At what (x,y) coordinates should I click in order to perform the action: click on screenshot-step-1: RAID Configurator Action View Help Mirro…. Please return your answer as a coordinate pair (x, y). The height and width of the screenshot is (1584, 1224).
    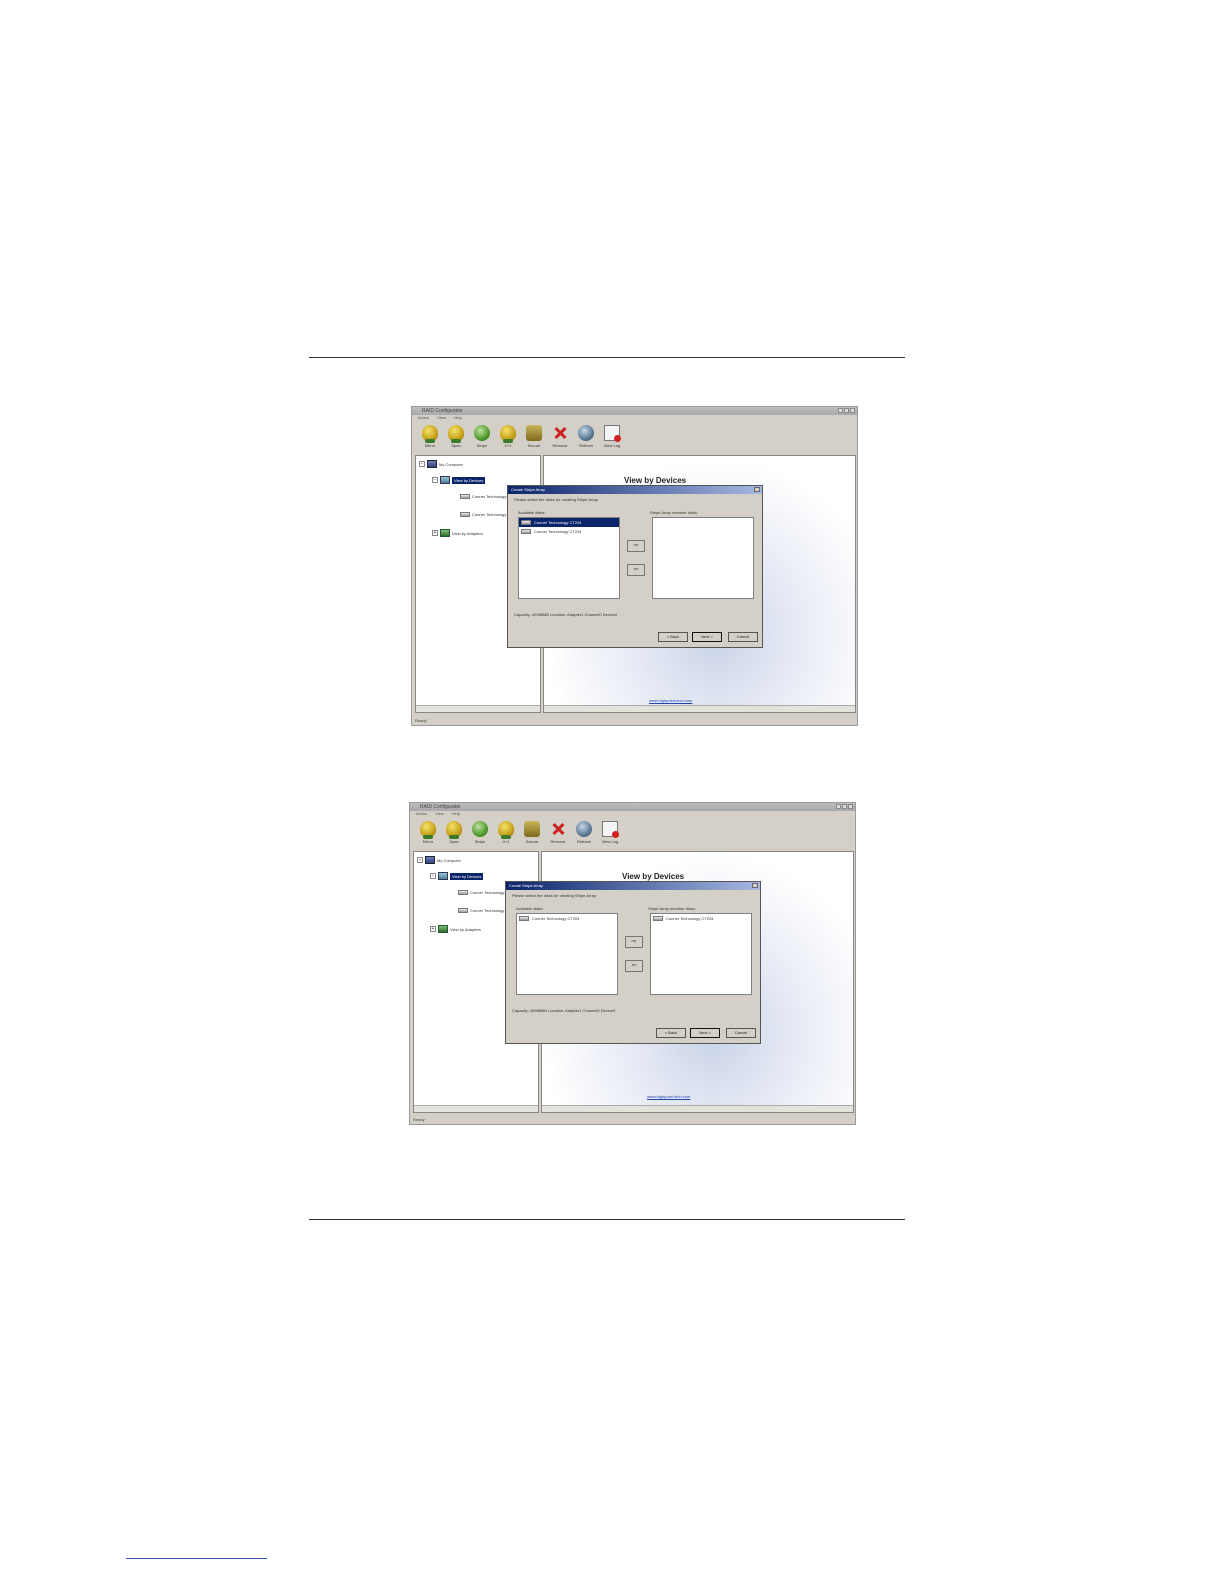
    Looking at the image, I should click on (634, 566).